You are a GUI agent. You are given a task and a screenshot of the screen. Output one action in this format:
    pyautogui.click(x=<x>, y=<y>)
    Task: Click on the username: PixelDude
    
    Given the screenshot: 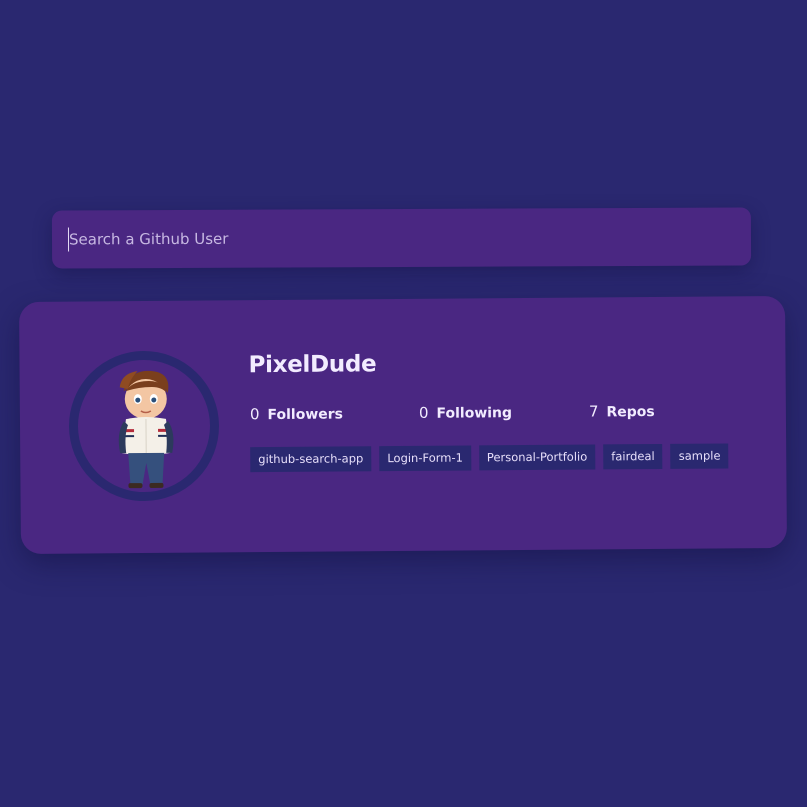 What is the action you would take?
    pyautogui.click(x=312, y=365)
    